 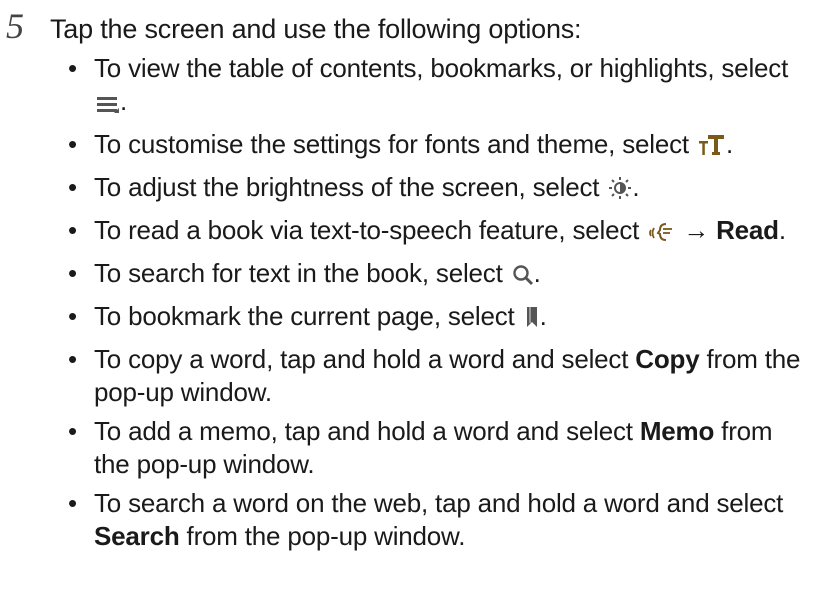 I want to click on list-item: • To bookmark the current page, select ., so click(x=439, y=318).